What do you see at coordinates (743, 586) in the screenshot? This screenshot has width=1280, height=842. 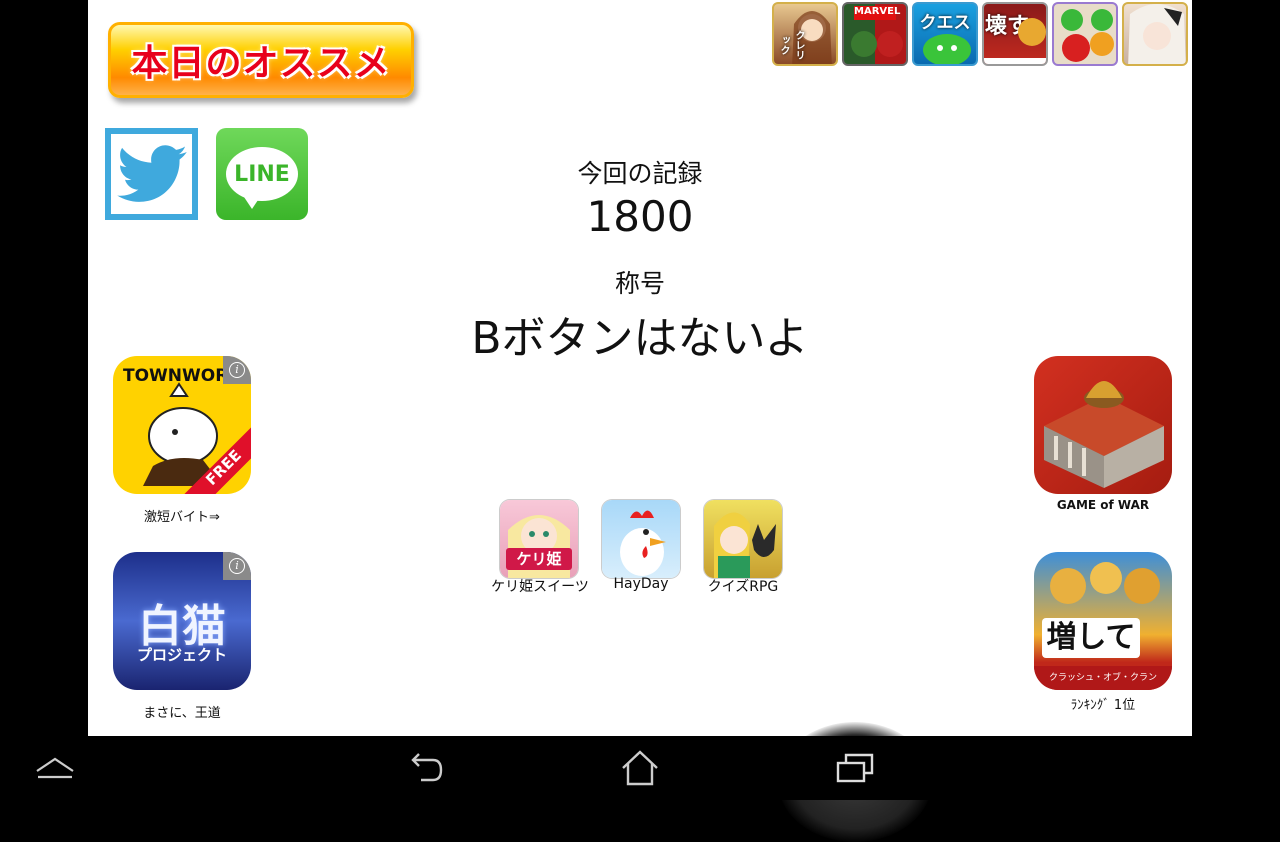 I see `small-app-caption: クイズRPG` at bounding box center [743, 586].